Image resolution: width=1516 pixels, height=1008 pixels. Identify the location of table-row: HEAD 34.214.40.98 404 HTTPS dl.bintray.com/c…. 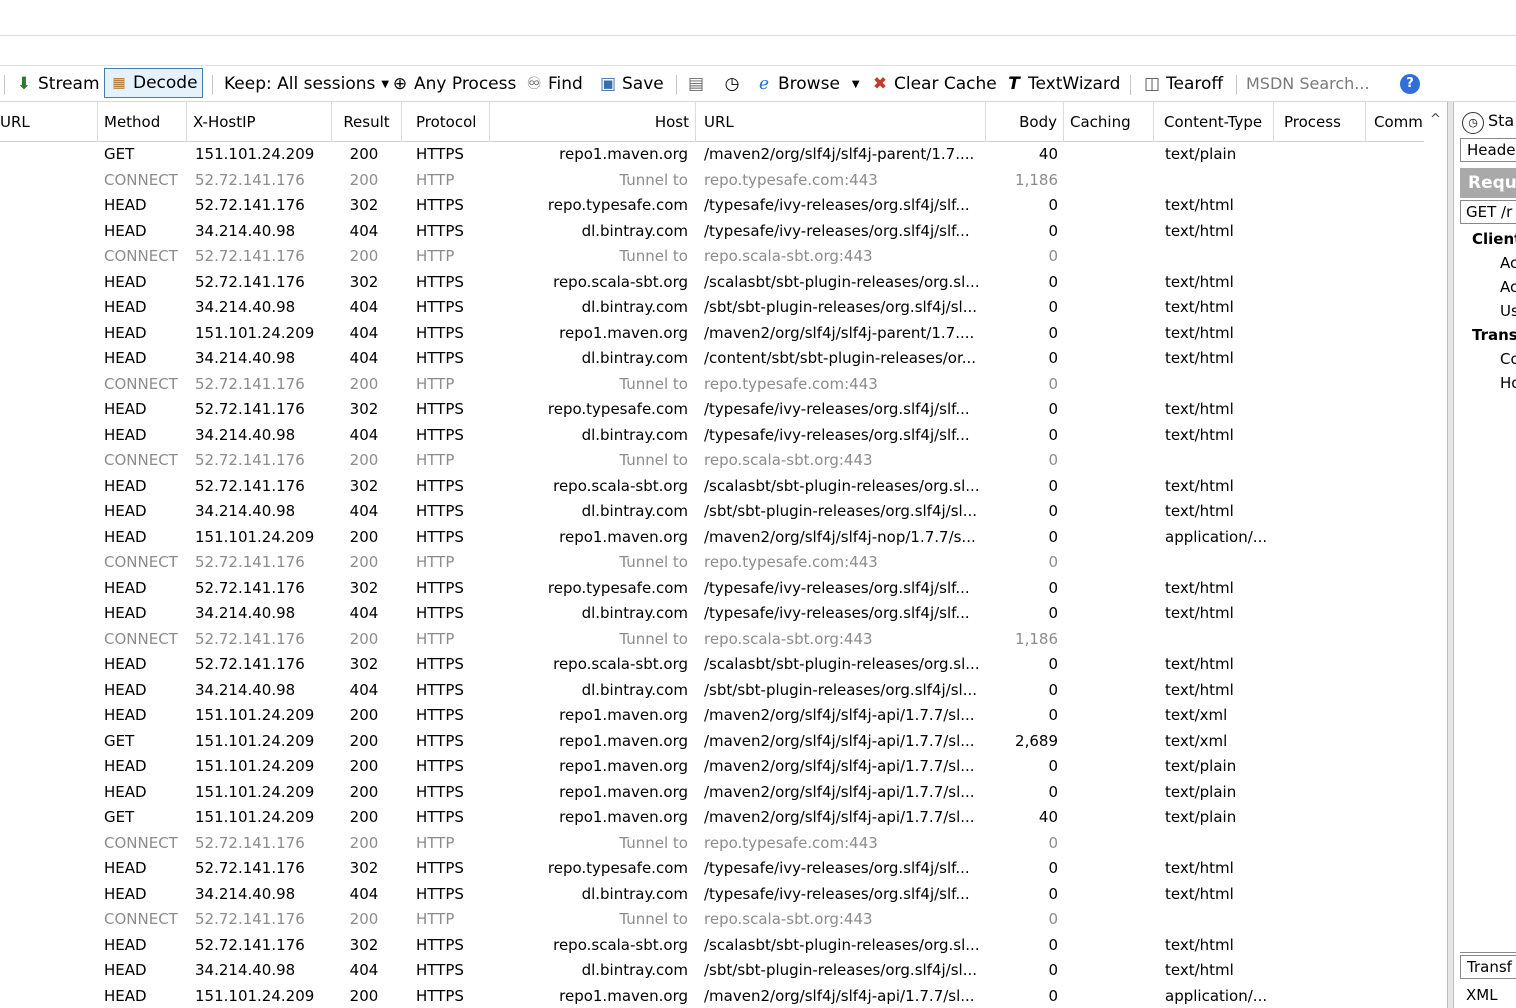
(723, 359).